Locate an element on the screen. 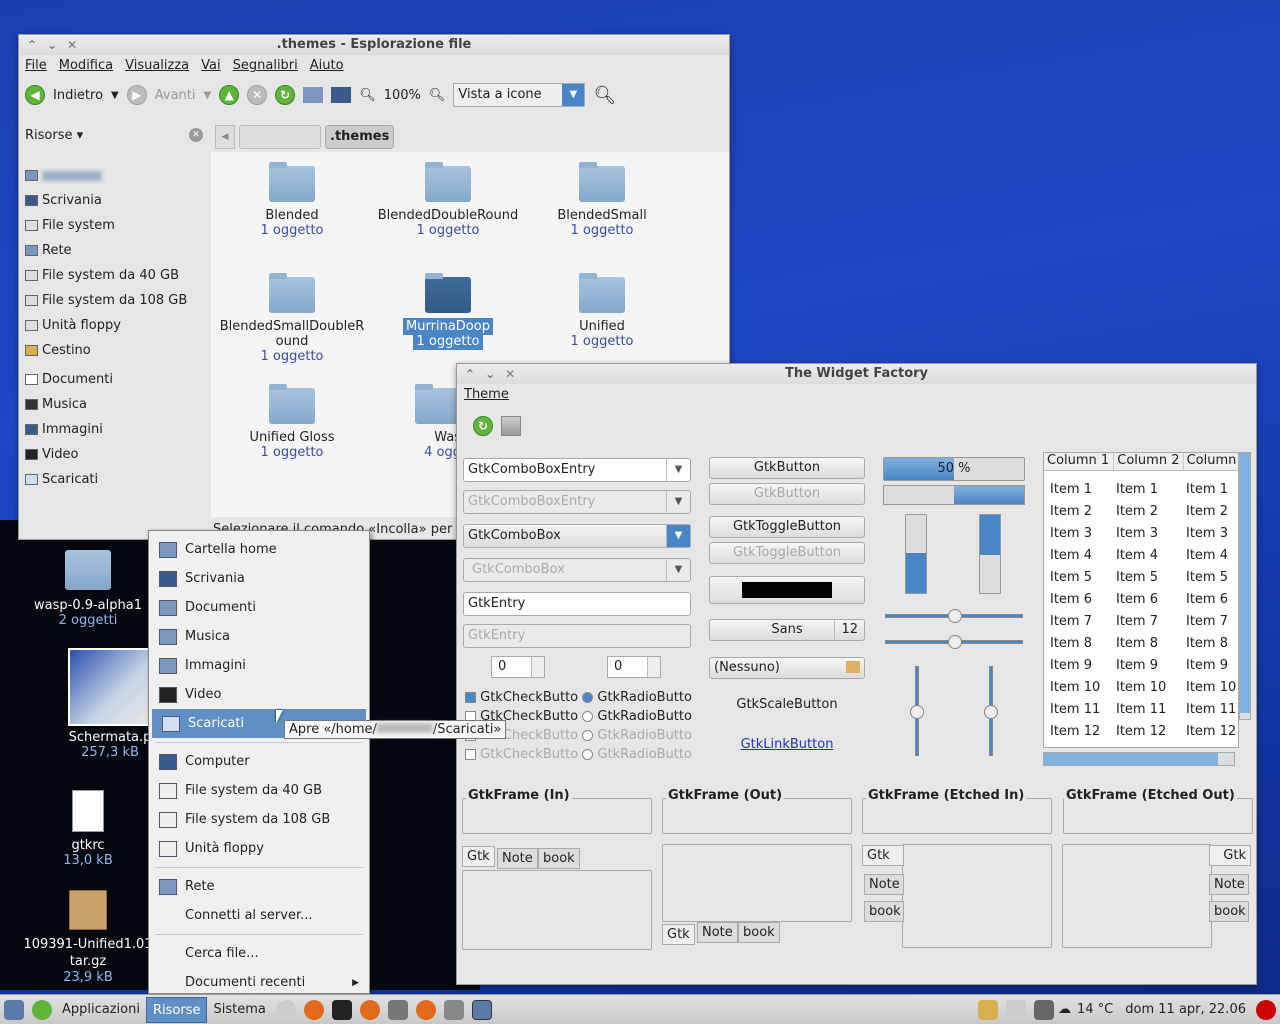 This screenshot has width=1280, height=1024. sidebar-item-desktop: Scrivania is located at coordinates (115, 200).